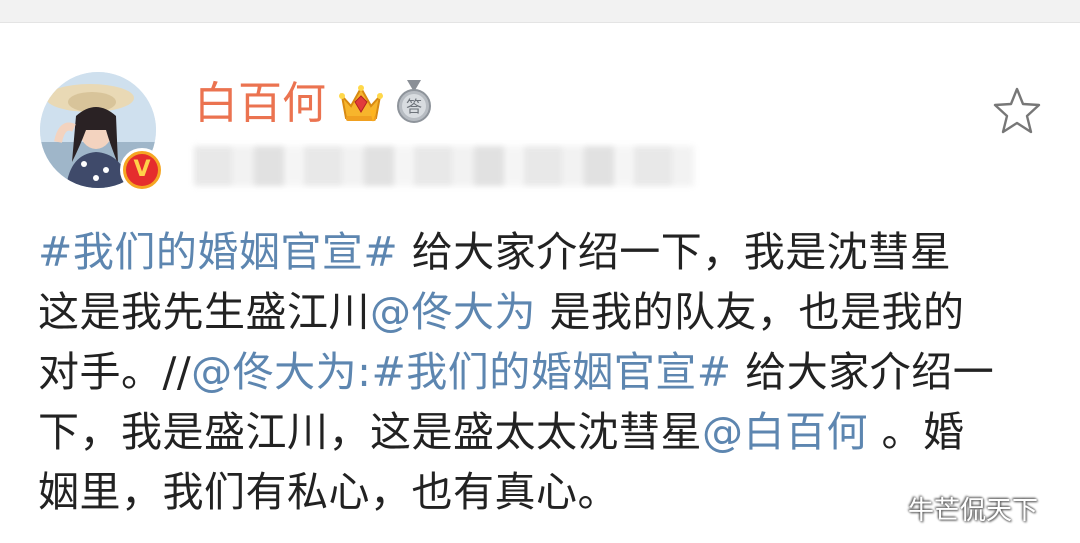  What do you see at coordinates (115, 372) in the screenshot?
I see `post-text-segment: 对手。//` at bounding box center [115, 372].